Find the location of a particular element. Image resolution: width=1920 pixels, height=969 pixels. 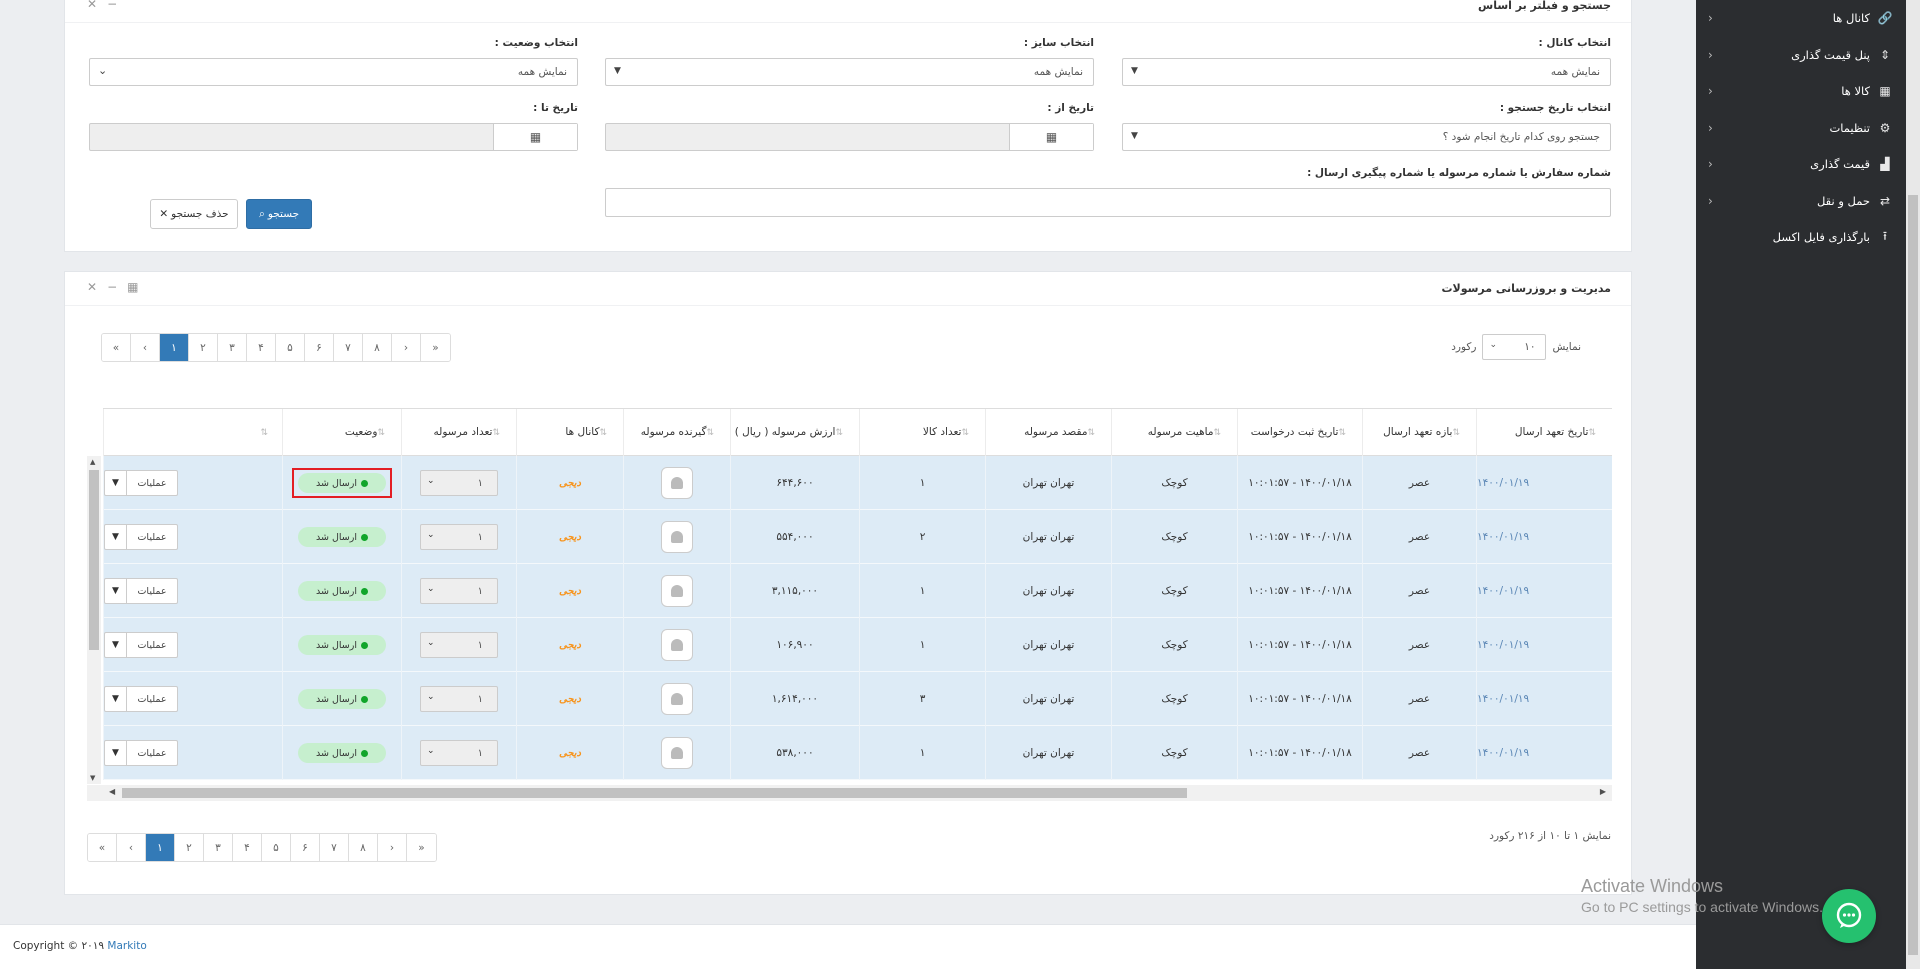

page-size-select: ۱۰ ⌄ is located at coordinates (1514, 347).